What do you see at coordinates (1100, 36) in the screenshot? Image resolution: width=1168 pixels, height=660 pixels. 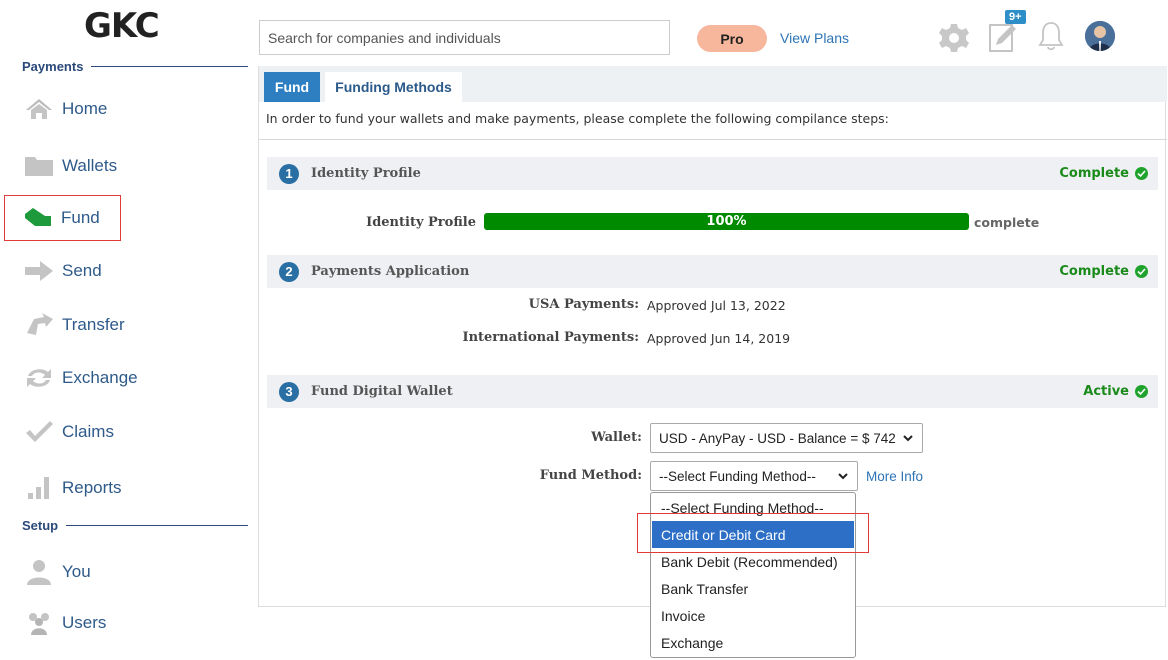 I see `avatar` at bounding box center [1100, 36].